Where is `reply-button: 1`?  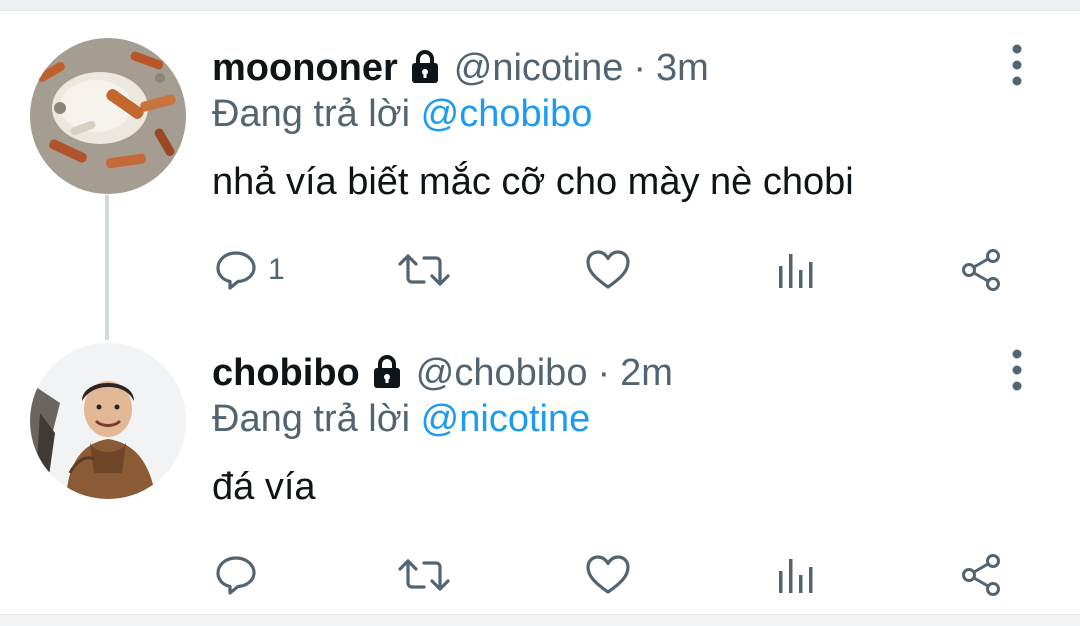 reply-button: 1 is located at coordinates (249, 270).